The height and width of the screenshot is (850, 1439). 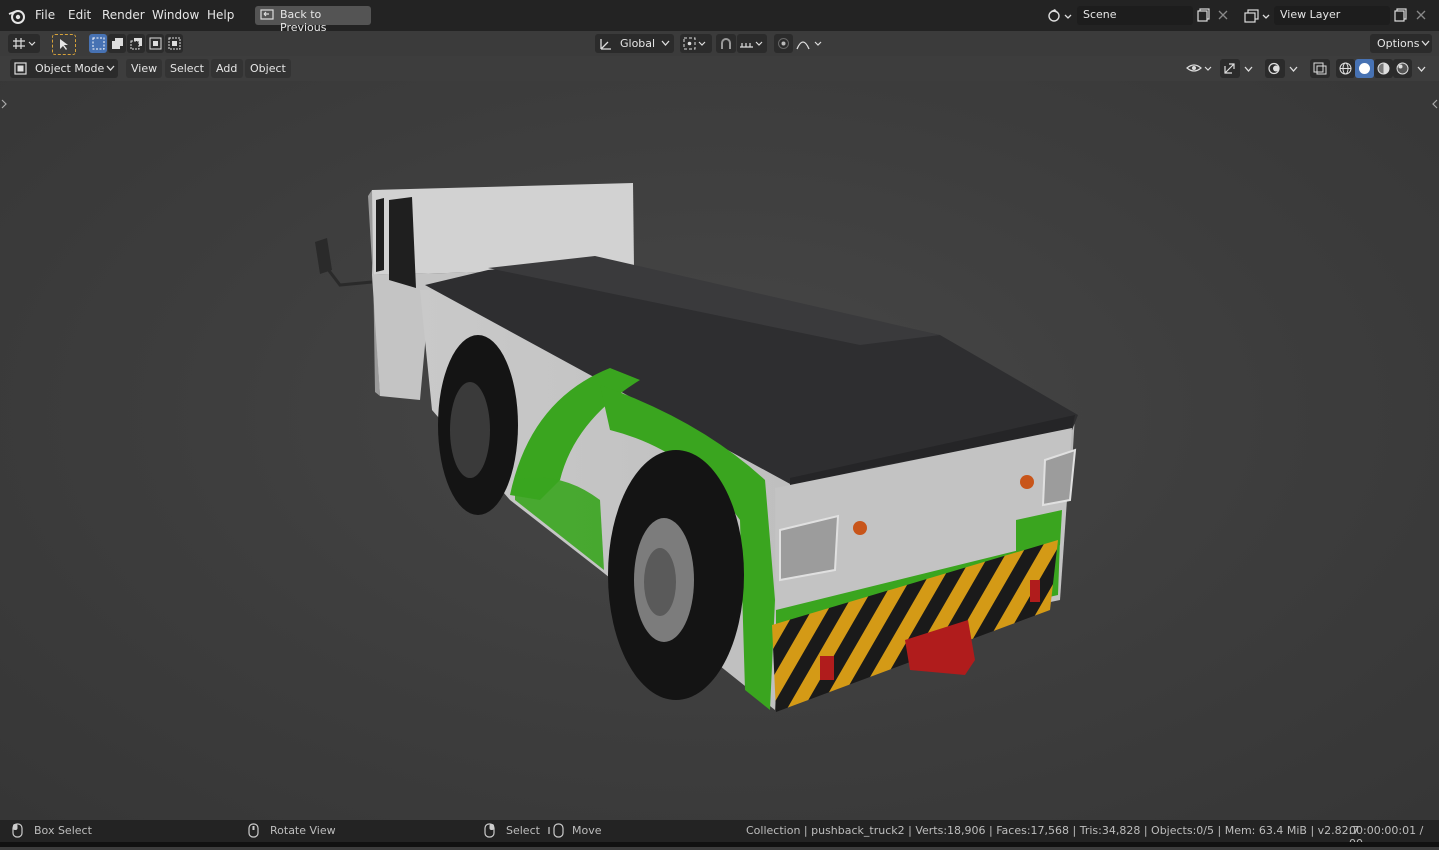 What do you see at coordinates (1421, 69) in the screenshot?
I see `shading-options-chevron-icon` at bounding box center [1421, 69].